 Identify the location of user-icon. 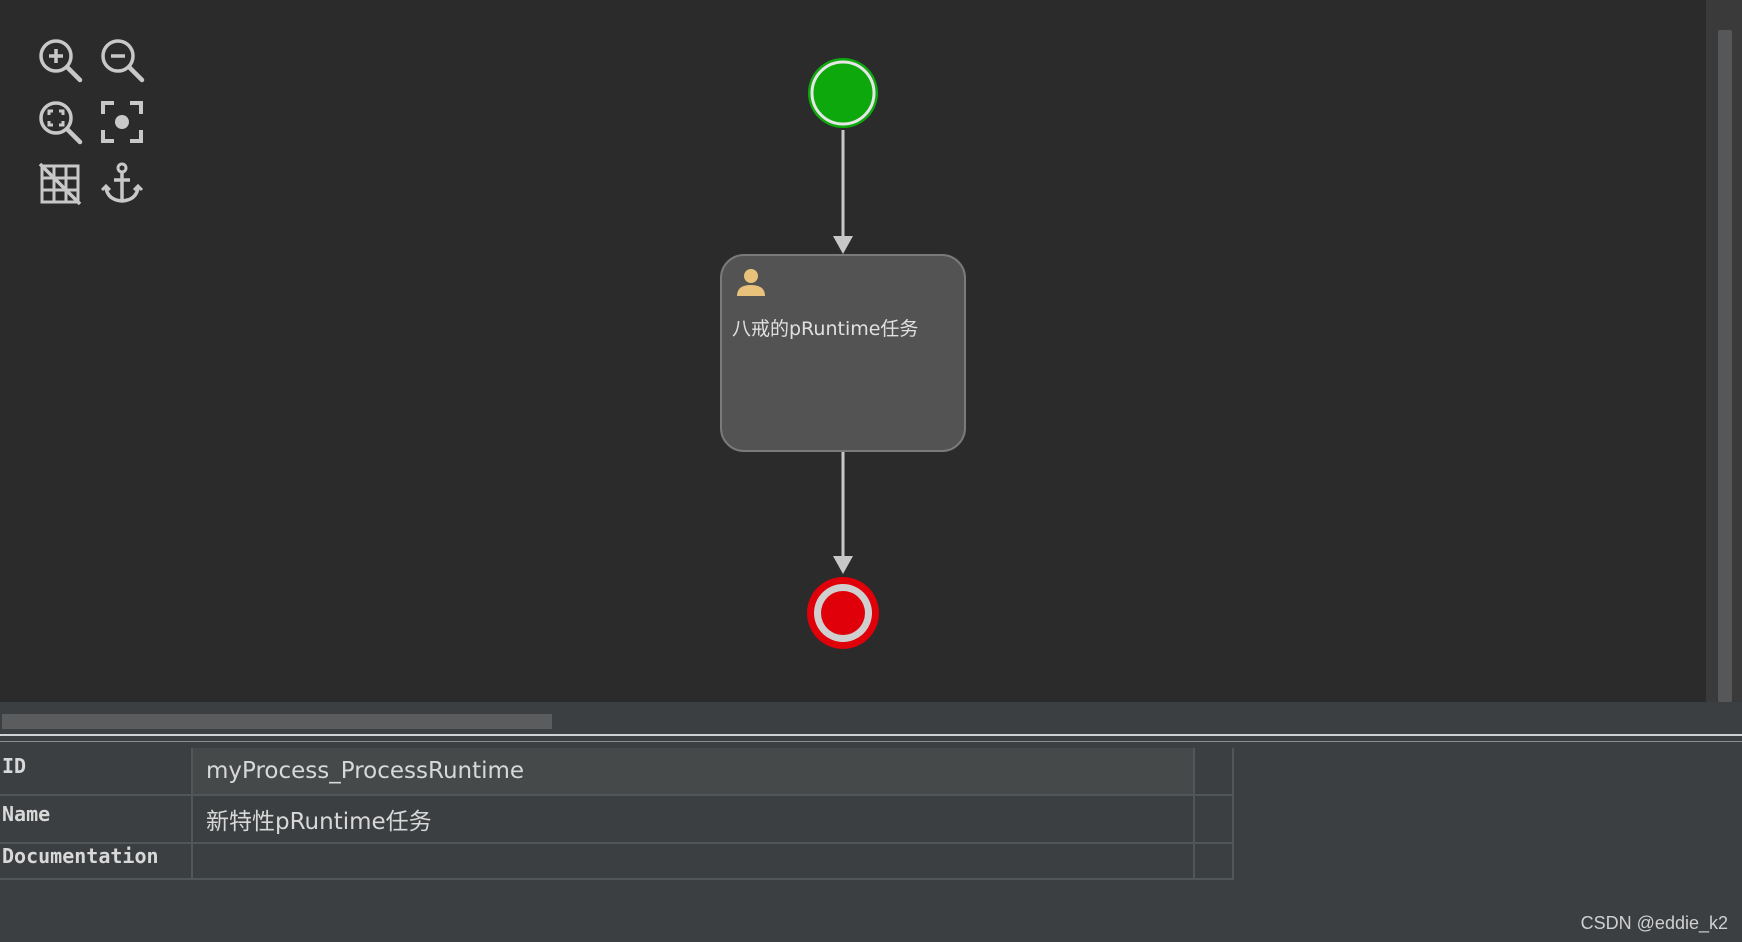
(751, 282).